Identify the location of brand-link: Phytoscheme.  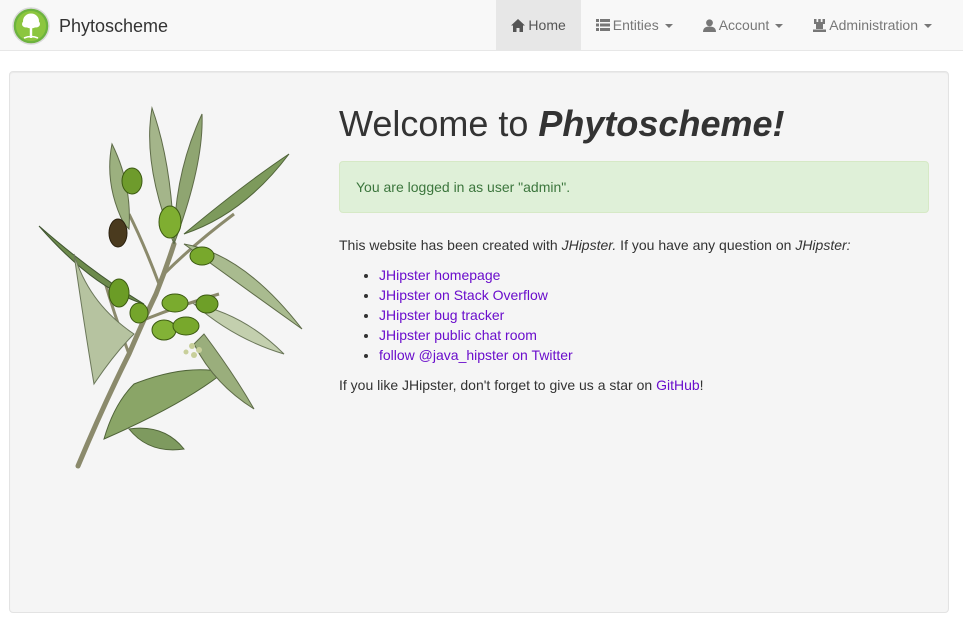
(90, 26).